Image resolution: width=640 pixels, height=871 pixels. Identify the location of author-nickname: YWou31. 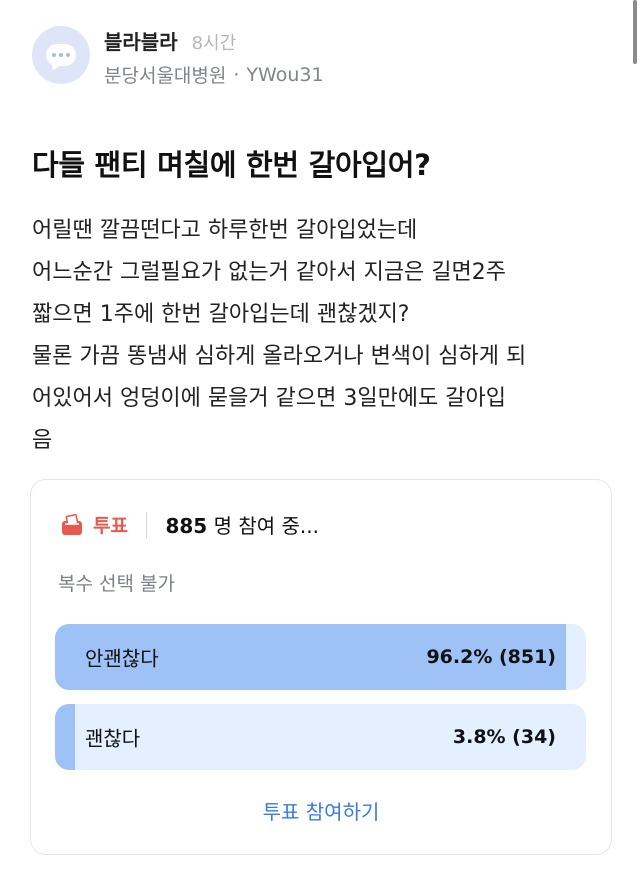
(285, 74).